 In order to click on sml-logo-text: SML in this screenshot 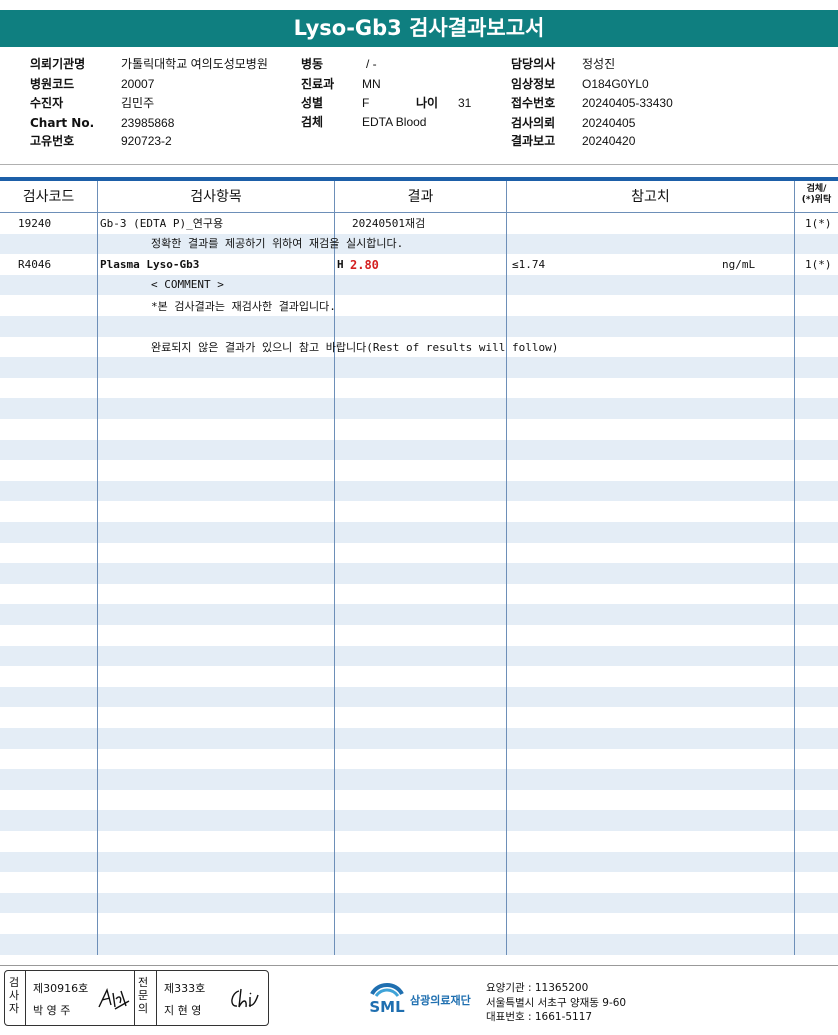, I will do `click(387, 1007)`.